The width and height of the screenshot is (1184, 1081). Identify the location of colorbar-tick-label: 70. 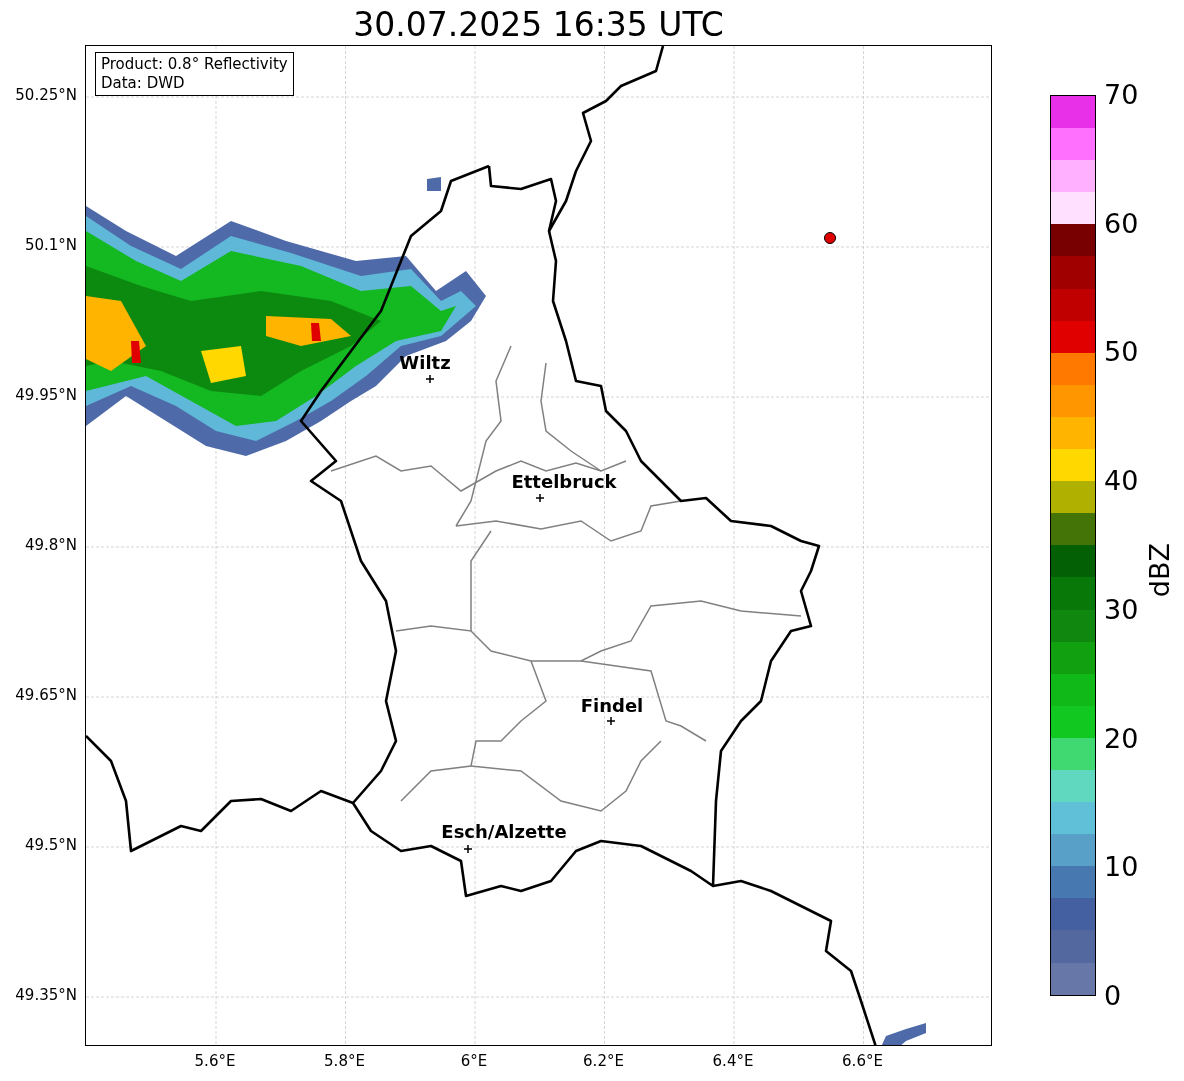
(1121, 94).